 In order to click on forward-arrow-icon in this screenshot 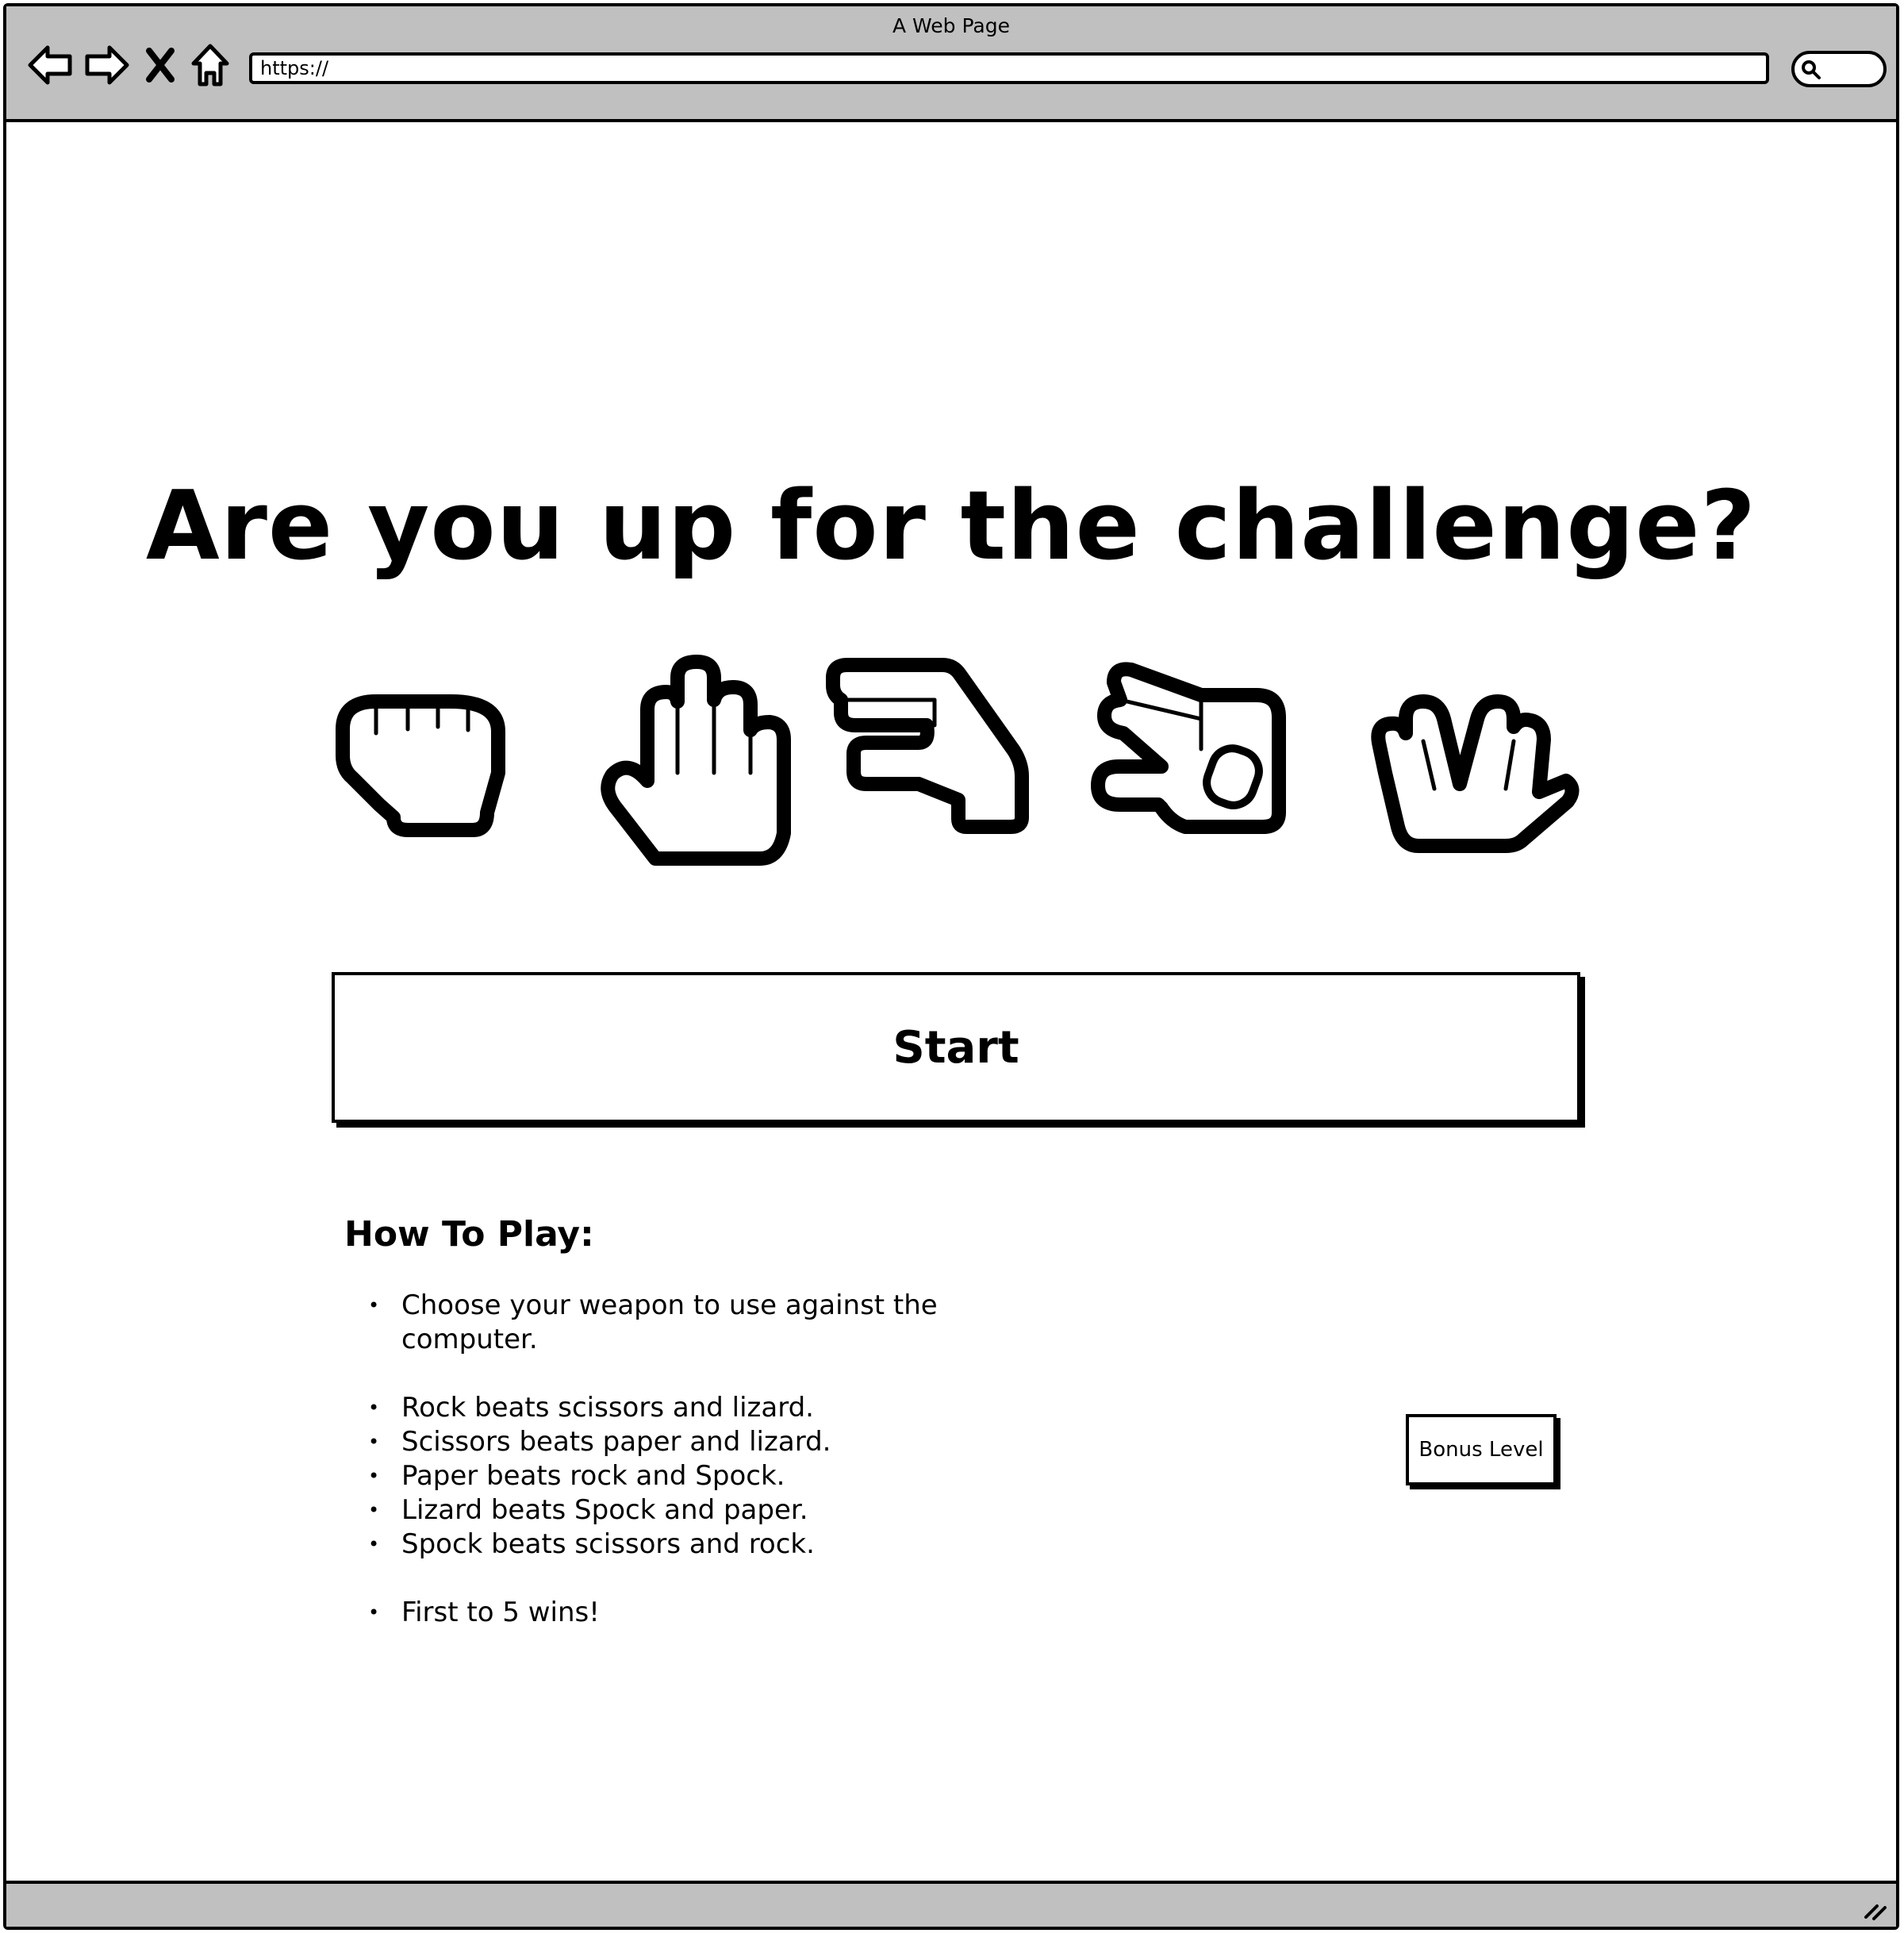, I will do `click(107, 65)`.